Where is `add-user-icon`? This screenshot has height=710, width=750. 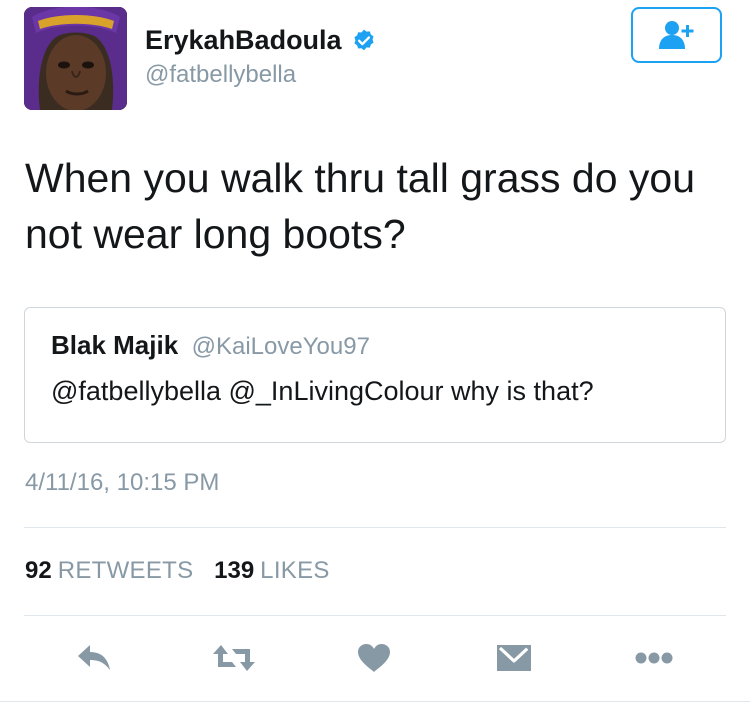
add-user-icon is located at coordinates (675, 35).